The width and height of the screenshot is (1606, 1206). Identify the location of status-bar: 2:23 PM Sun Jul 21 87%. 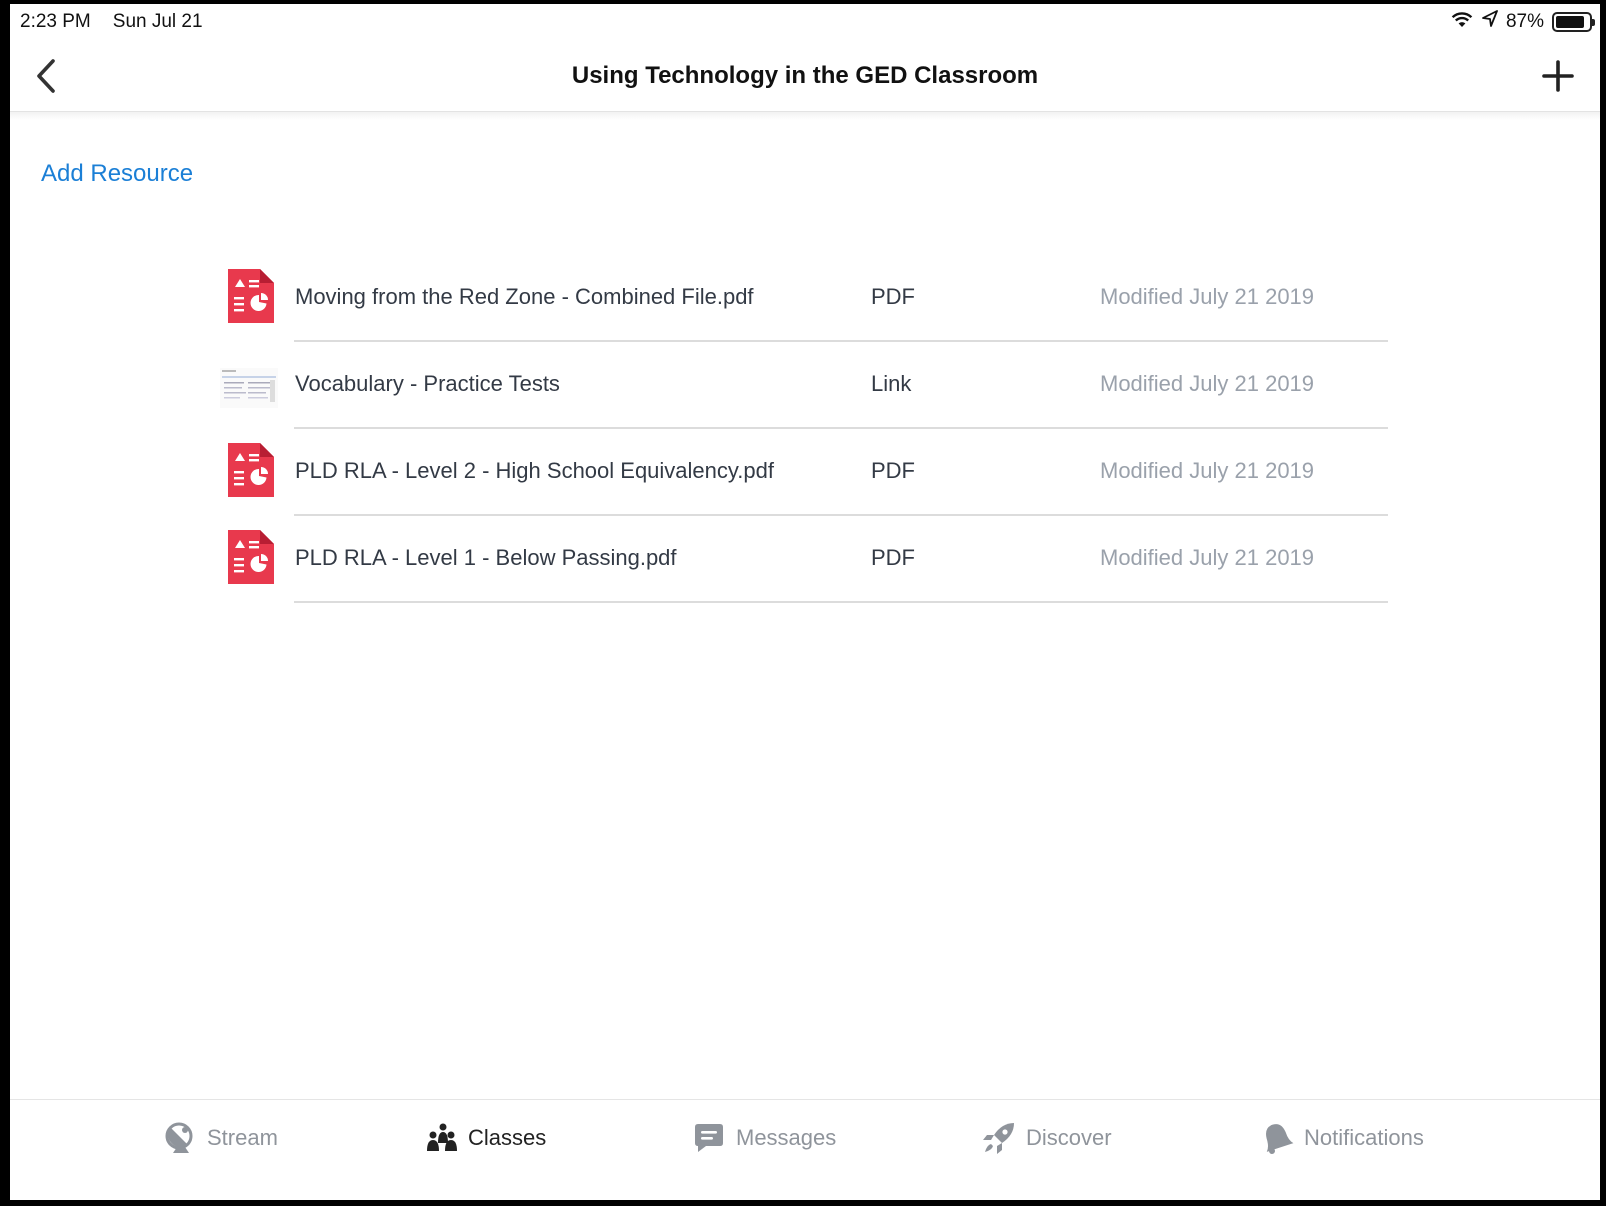
(805, 22).